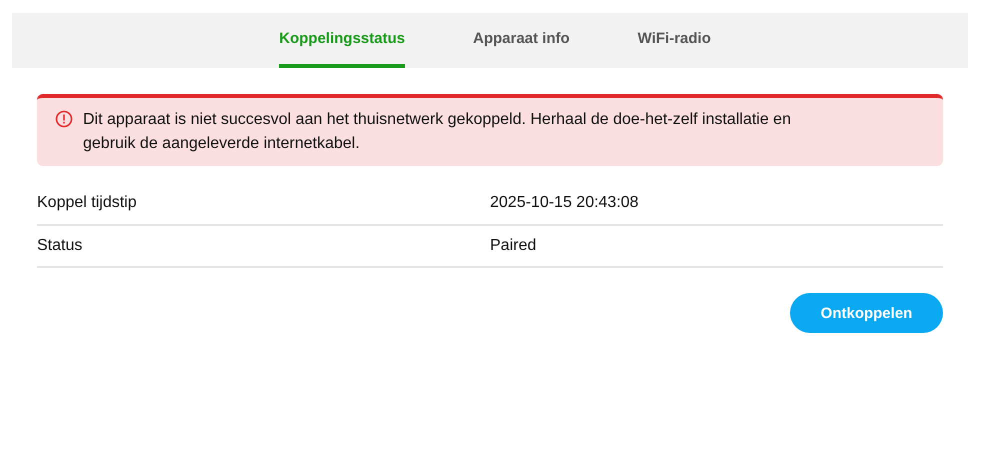  I want to click on tab: Apparaat info, so click(521, 40).